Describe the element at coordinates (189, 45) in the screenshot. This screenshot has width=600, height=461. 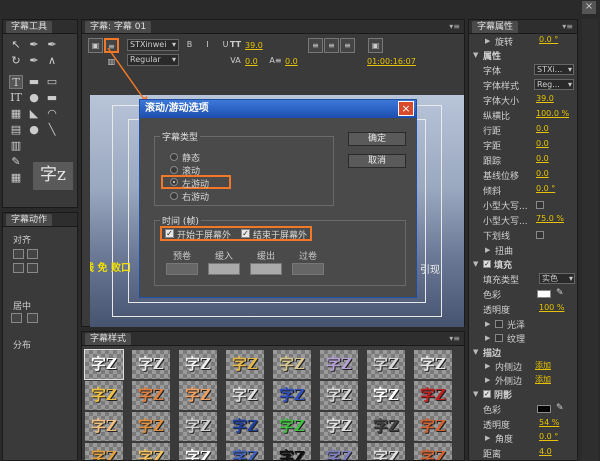
I see `bold-icon: B` at that location.